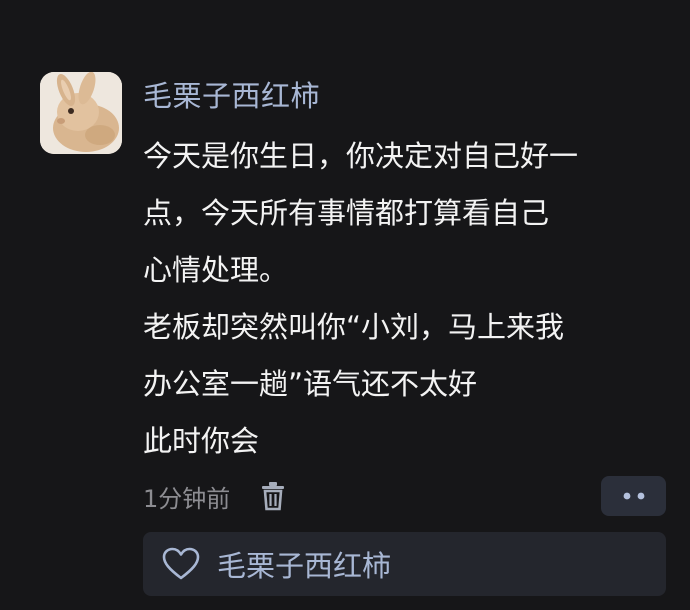 Image resolution: width=690 pixels, height=610 pixels. I want to click on post-timestamp: 1分钟前, so click(187, 498).